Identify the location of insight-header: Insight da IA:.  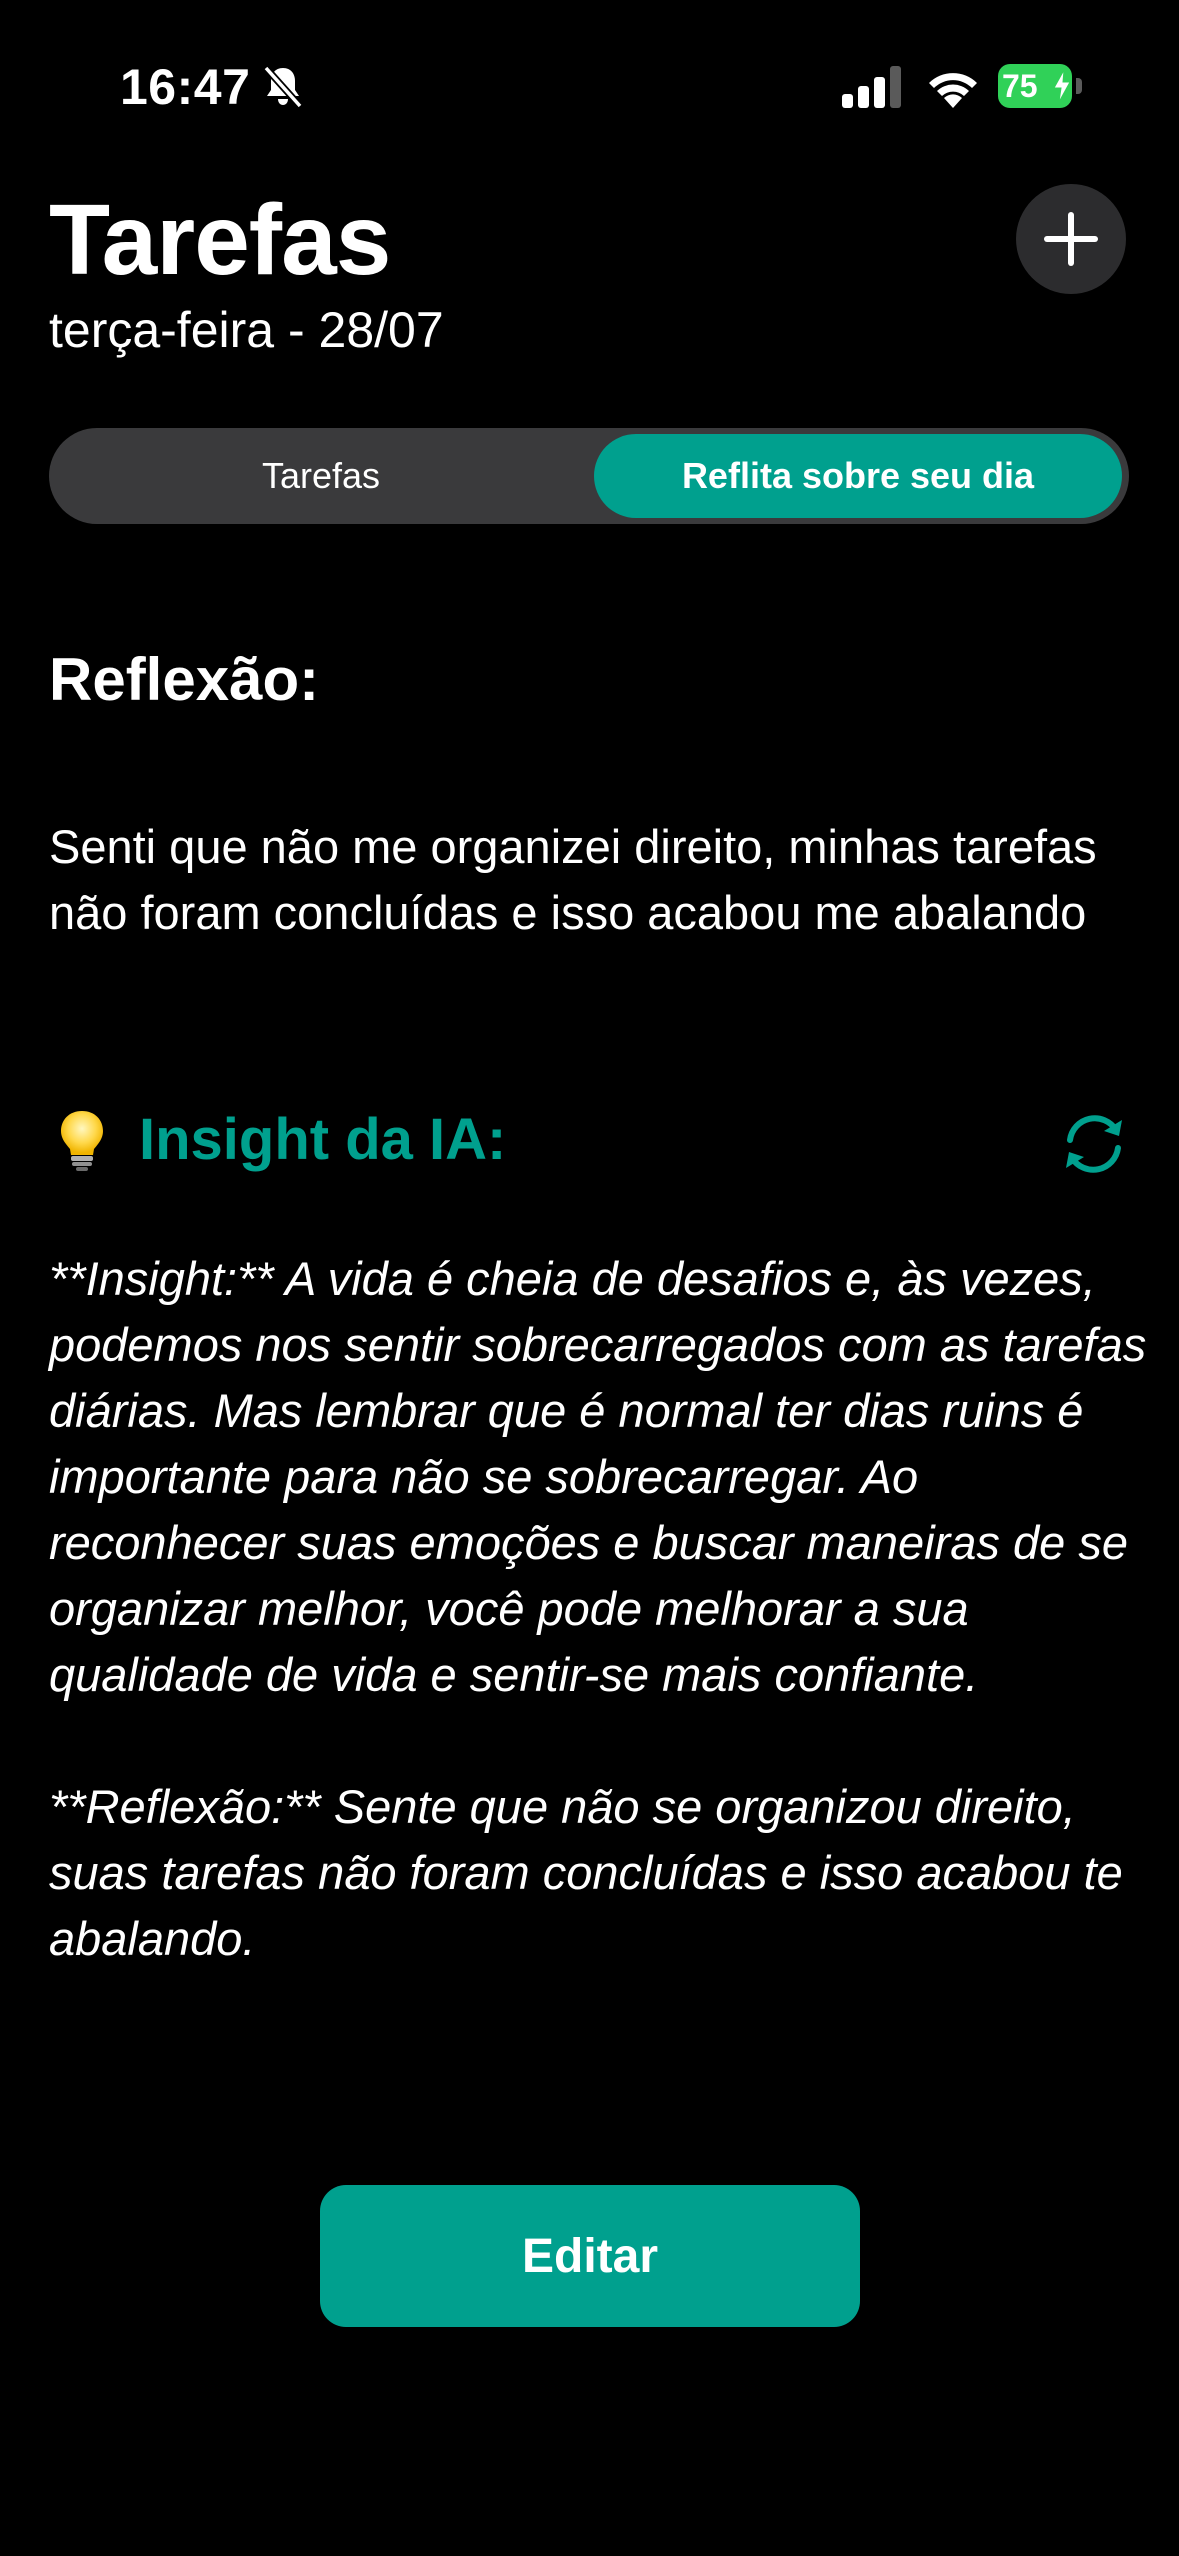
(277, 1140).